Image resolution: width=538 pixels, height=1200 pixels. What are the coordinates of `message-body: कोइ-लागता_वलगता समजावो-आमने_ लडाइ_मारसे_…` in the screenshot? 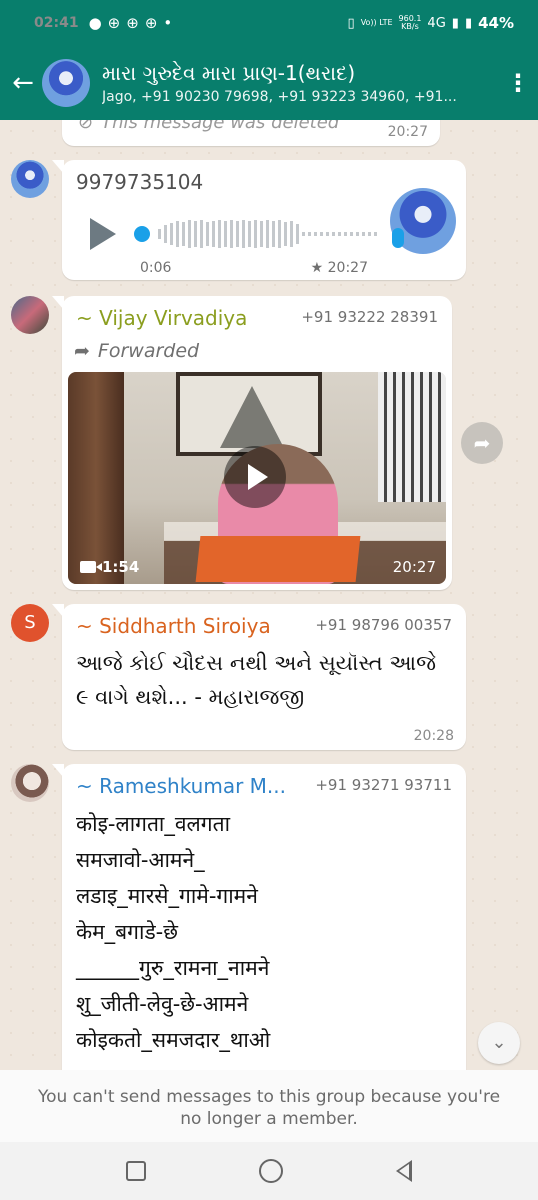 It's located at (173, 932).